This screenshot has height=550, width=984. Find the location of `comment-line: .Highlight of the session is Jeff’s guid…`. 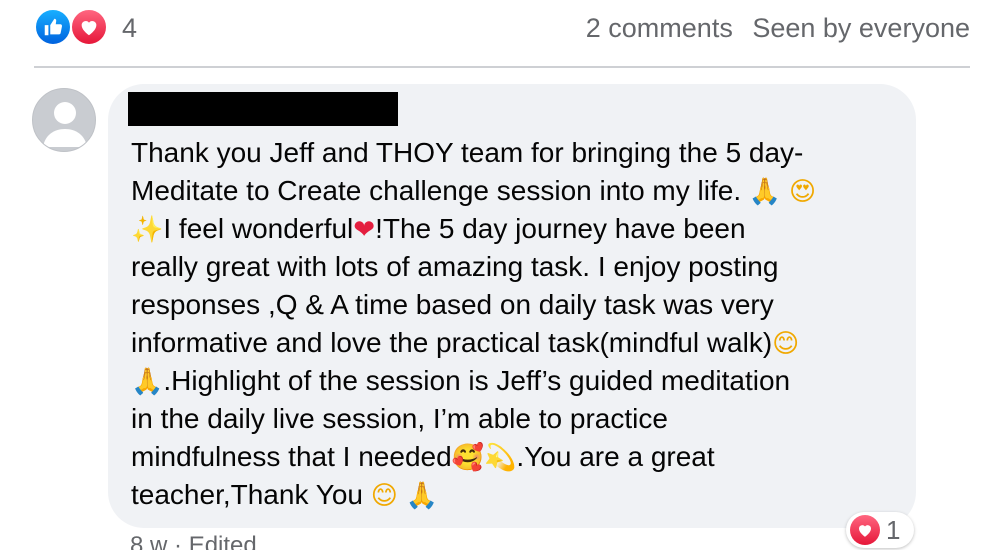

comment-line: .Highlight of the session is Jeff’s guid… is located at coordinates (477, 380).